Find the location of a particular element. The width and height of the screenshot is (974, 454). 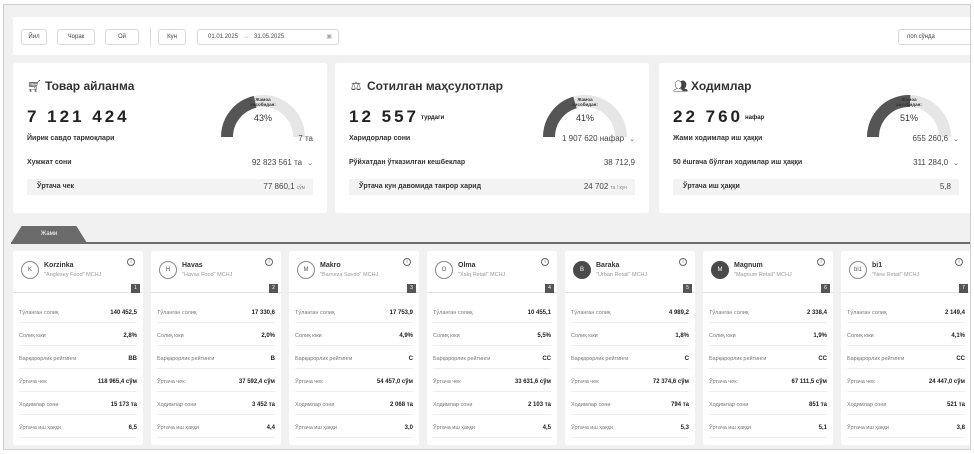

row-value-text: 655 260,6 is located at coordinates (930, 138).